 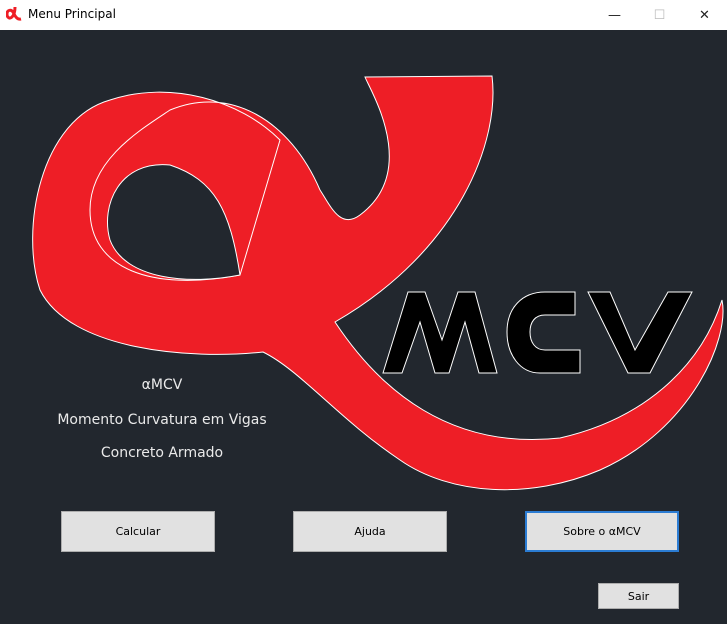 I want to click on calcular-button: Calcular, so click(x=138, y=531).